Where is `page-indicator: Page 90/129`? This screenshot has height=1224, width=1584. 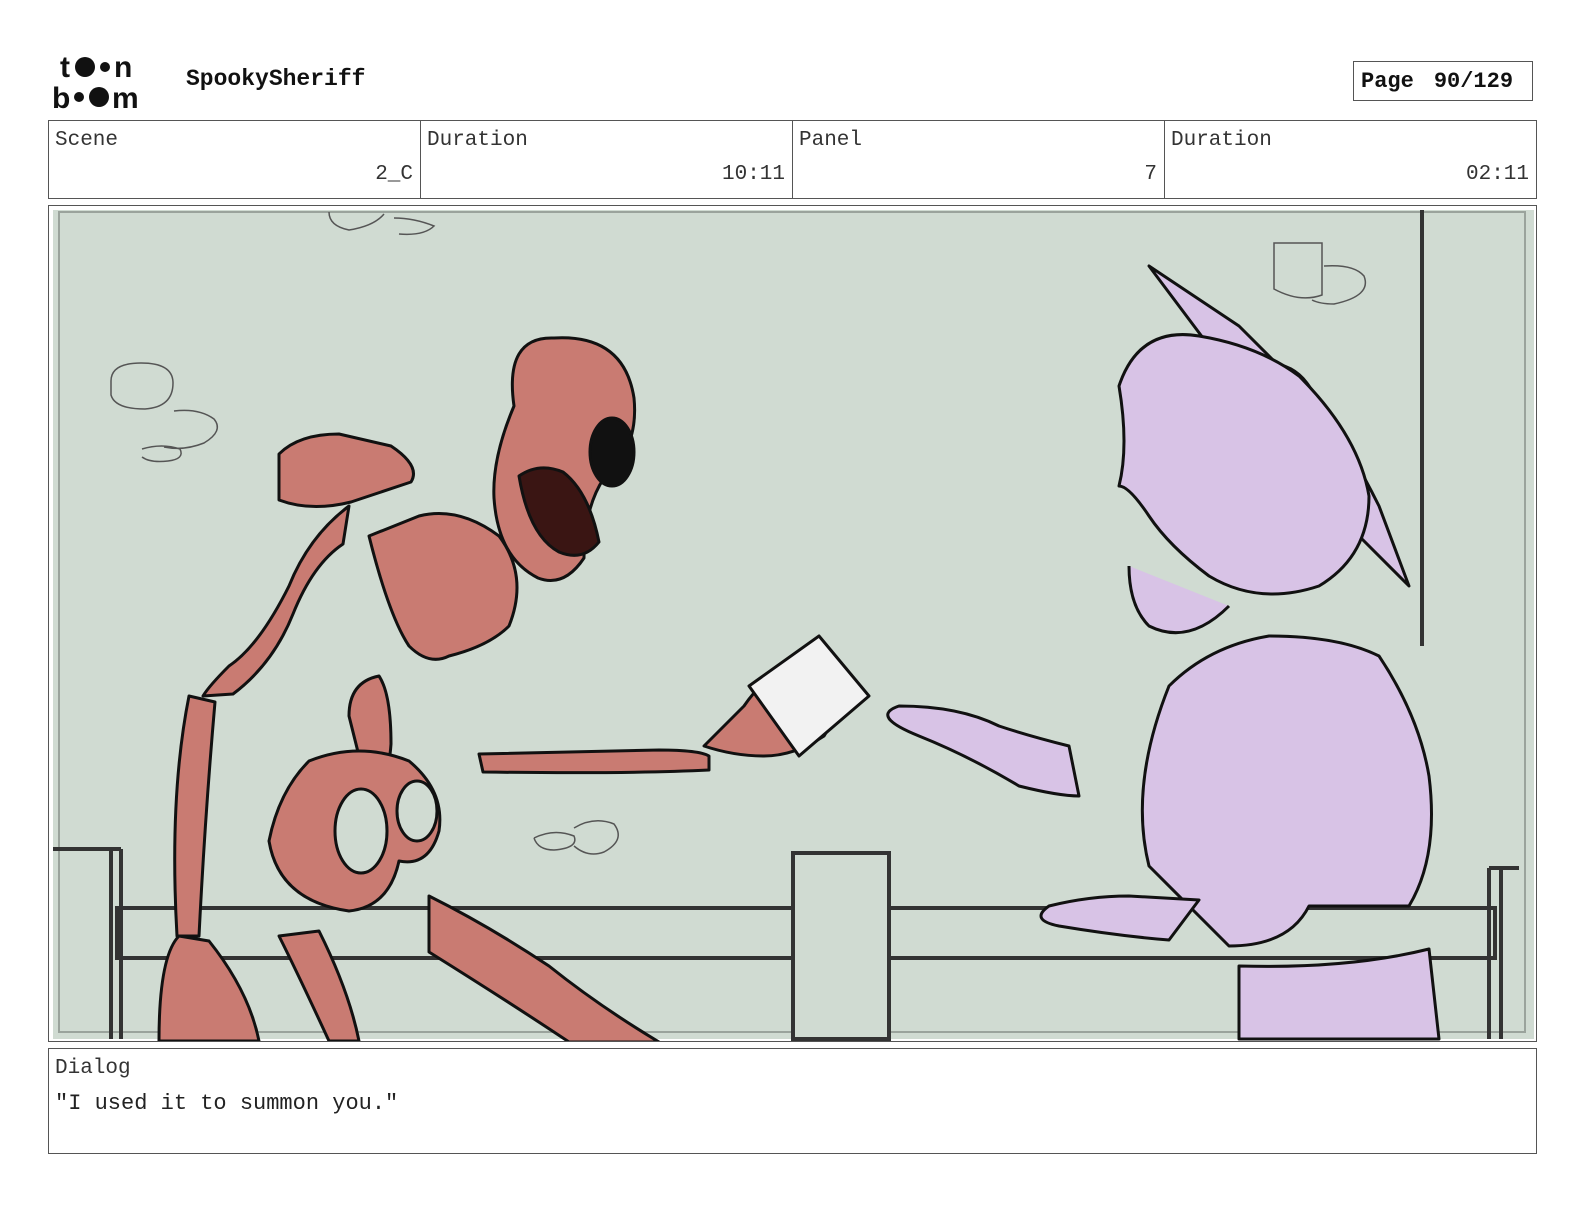
page-indicator: Page 90/129 is located at coordinates (1443, 81).